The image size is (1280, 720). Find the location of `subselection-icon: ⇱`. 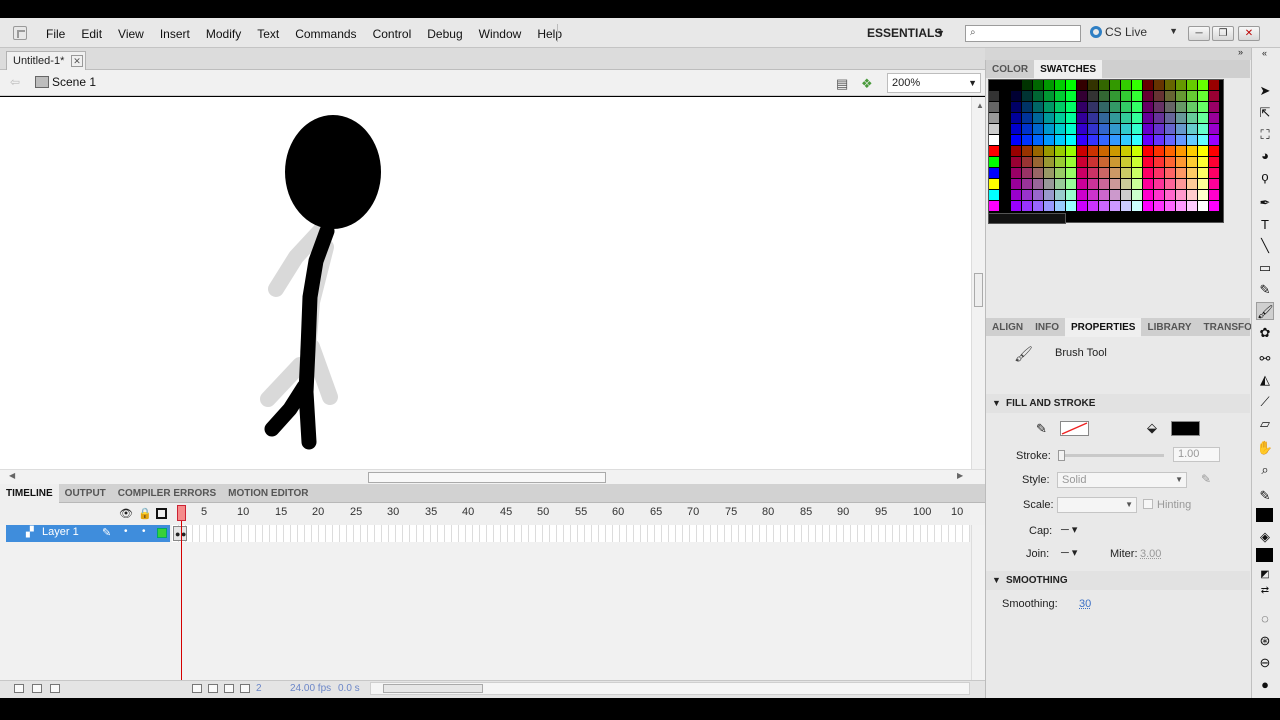

subselection-icon: ⇱ is located at coordinates (1265, 113).